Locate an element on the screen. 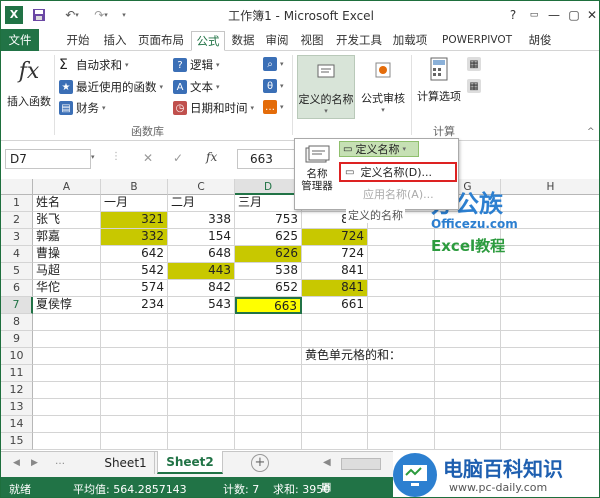 This screenshot has height=498, width=600. cell-e5: 841 is located at coordinates (335, 271).